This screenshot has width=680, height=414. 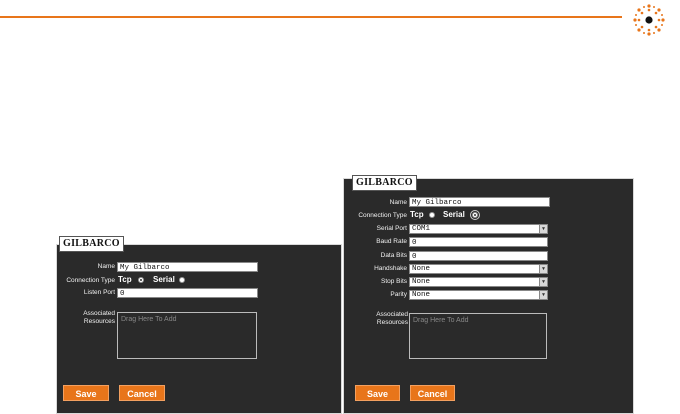 I want to click on handshake-select: None ▼, so click(x=478, y=269).